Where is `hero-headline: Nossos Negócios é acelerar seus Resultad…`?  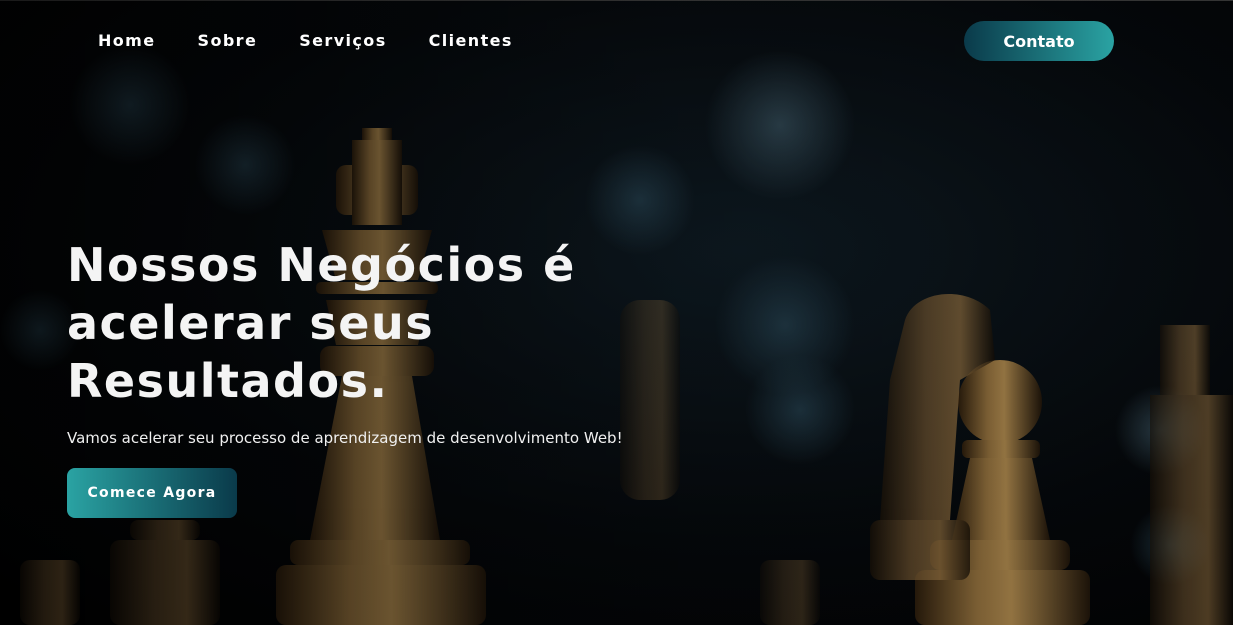
hero-headline: Nossos Negócios é acelerar seus Resultad… is located at coordinates (321, 323).